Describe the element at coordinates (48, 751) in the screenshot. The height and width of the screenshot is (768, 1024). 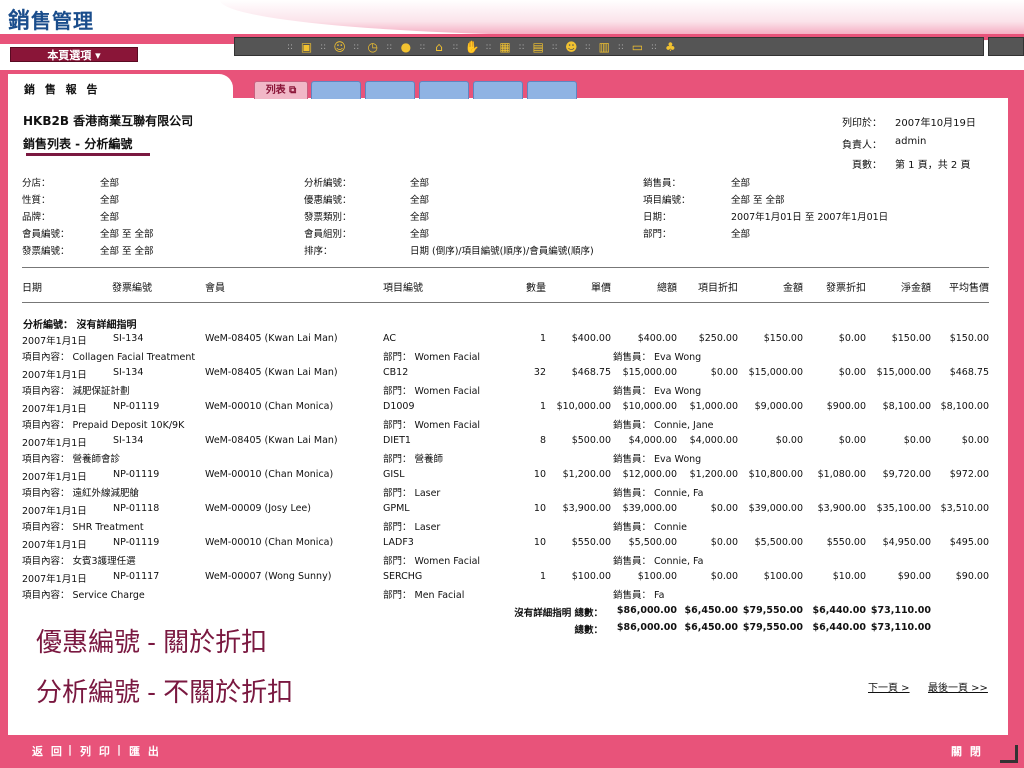
I see `back-button: 返 回` at that location.